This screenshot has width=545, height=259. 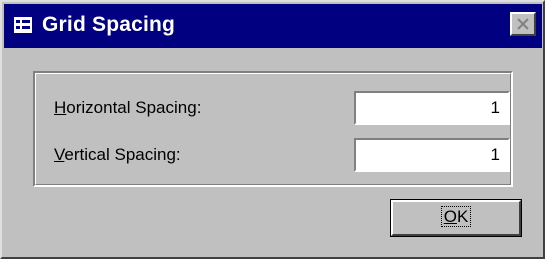 I want to click on ok-button: OK, so click(x=456, y=218).